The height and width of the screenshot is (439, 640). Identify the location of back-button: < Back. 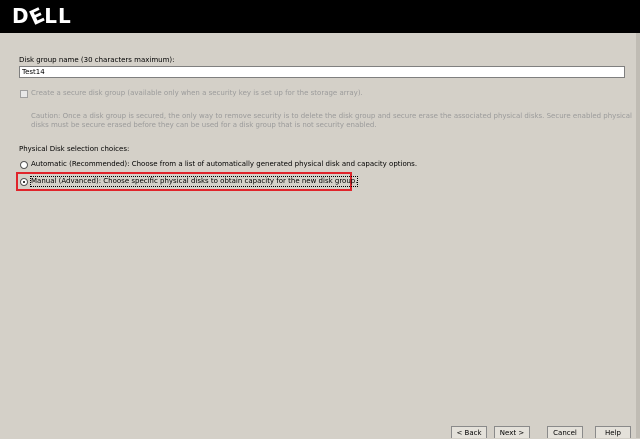
(469, 432).